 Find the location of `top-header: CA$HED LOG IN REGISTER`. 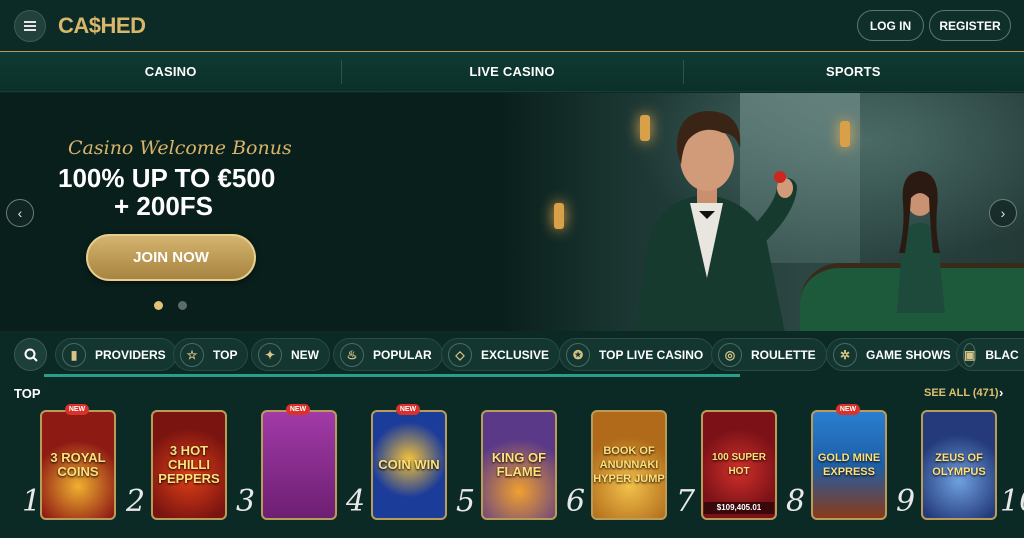

top-header: CA$HED LOG IN REGISTER is located at coordinates (512, 26).